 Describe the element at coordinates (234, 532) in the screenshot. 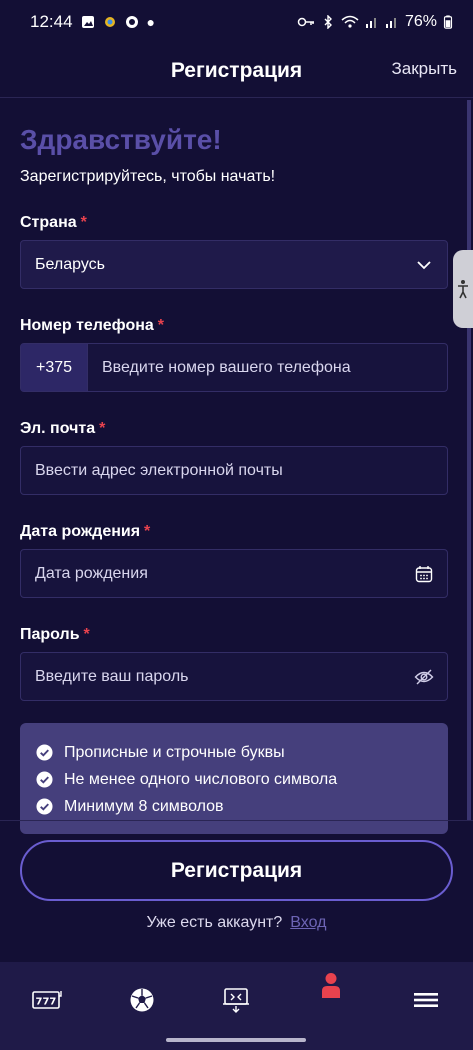

I see `birthdate-label: Дата рождения *` at that location.